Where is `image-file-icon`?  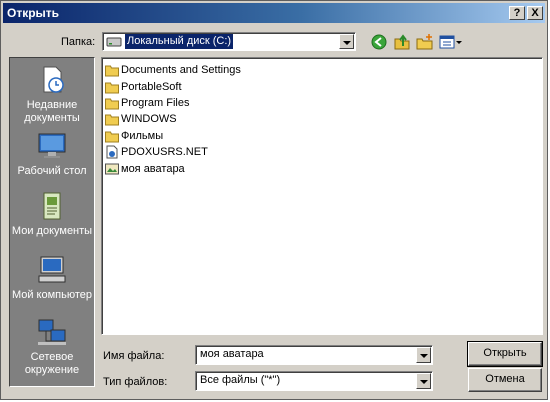
image-file-icon is located at coordinates (112, 169).